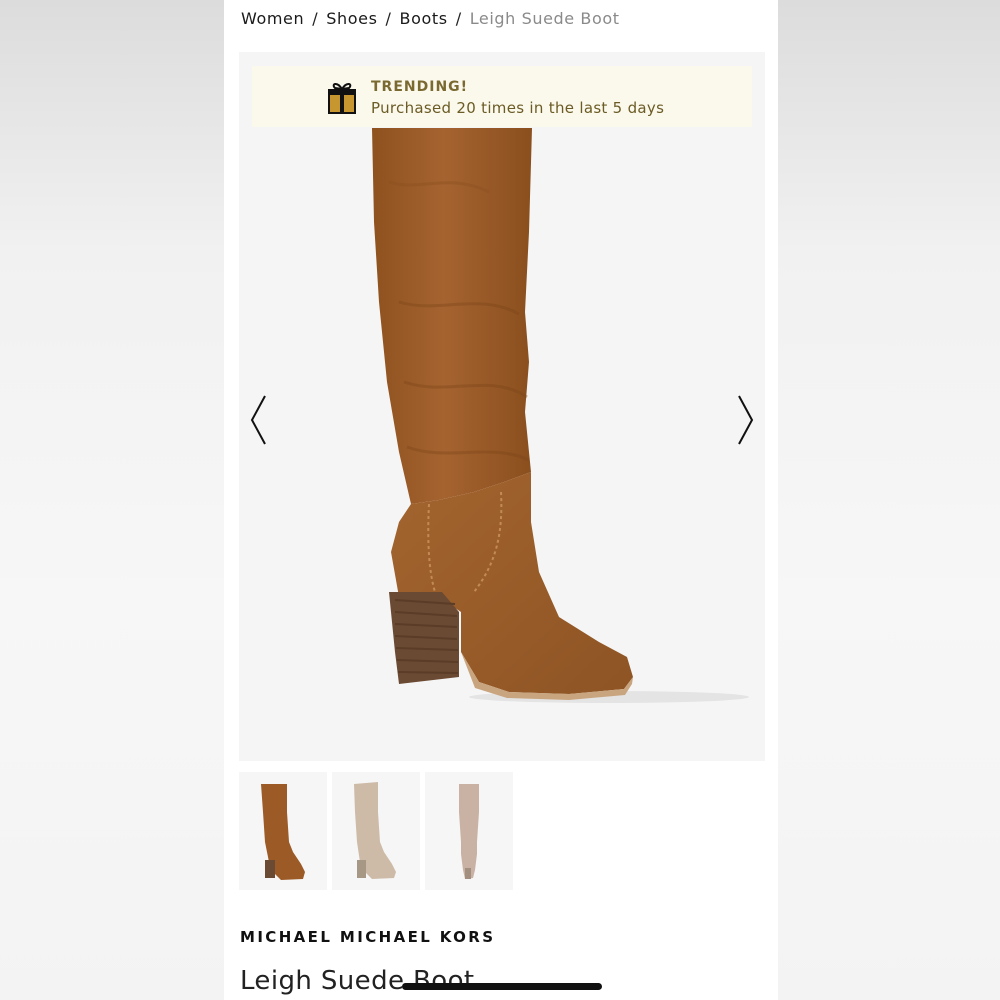 Image resolution: width=1000 pixels, height=1000 pixels. Describe the element at coordinates (351, 18) in the screenshot. I see `breadcrumb-shoes: Shoes` at that location.